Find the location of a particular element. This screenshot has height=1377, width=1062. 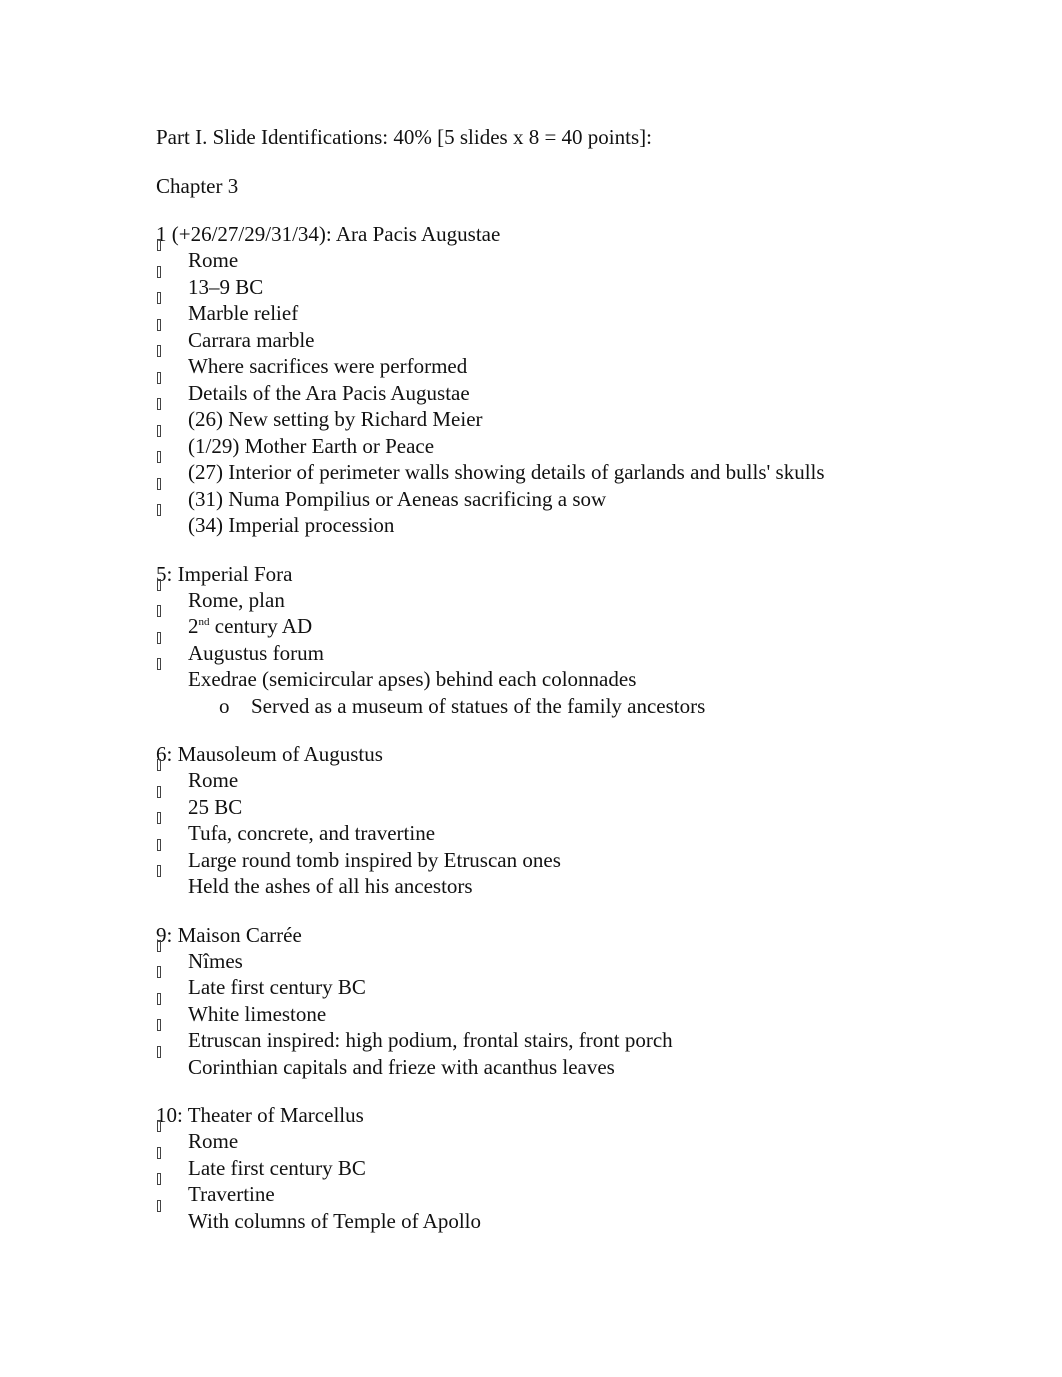

list-item: Rome, plan is located at coordinates (566, 596).